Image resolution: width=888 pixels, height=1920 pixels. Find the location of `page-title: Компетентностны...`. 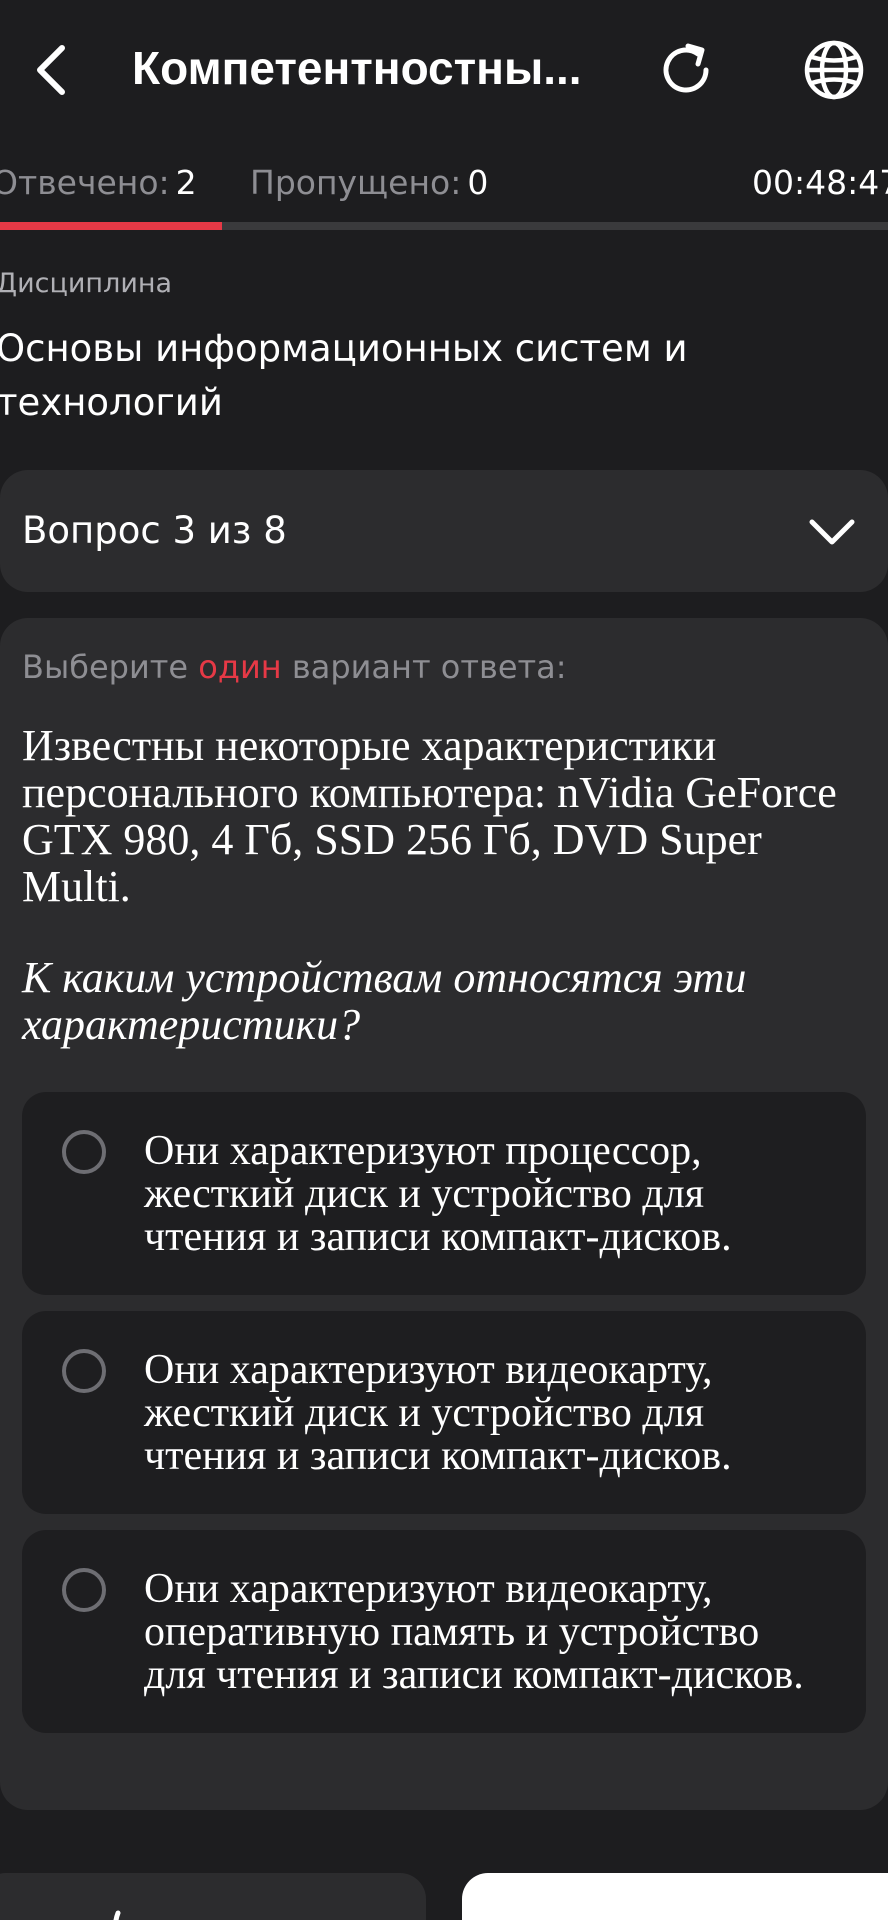

page-title: Компетентностны... is located at coordinates (357, 68).